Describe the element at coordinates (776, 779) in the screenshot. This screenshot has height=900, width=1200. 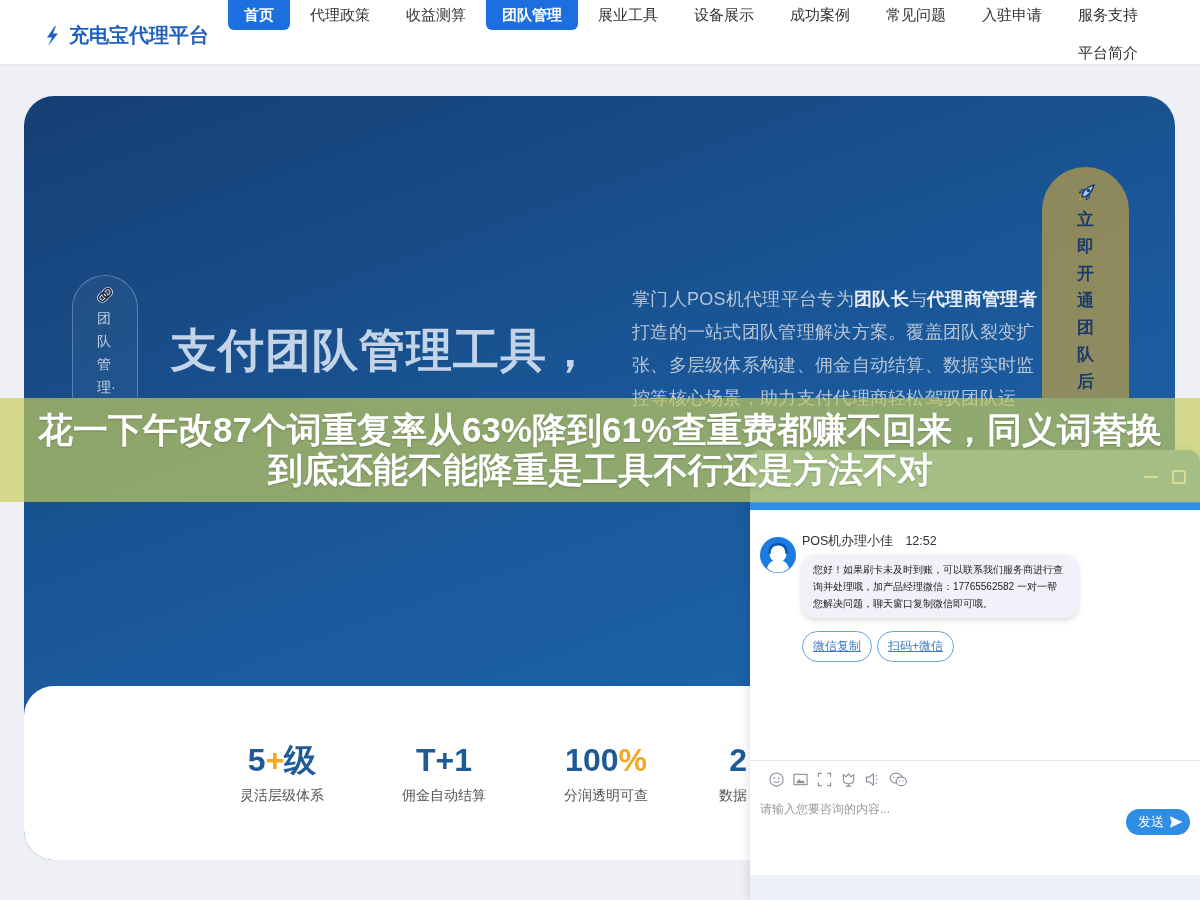
I see `smiley-icon` at that location.